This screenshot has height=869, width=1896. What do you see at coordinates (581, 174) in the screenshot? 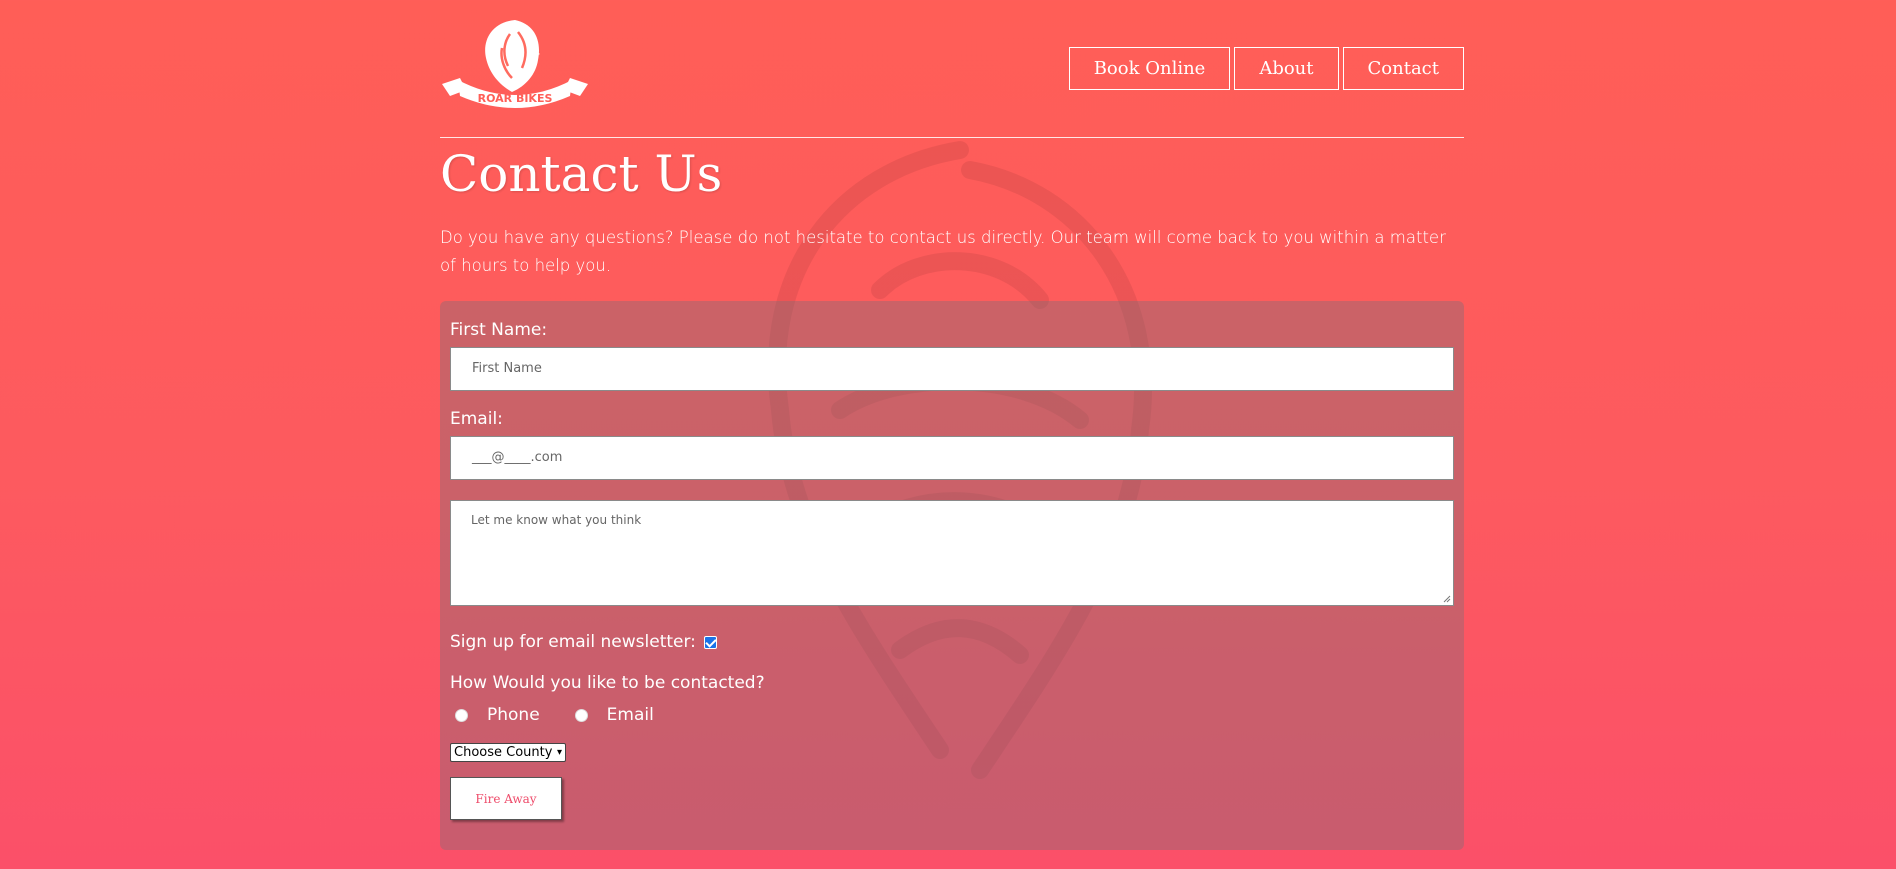
I see `page-title: Contact Us` at bounding box center [581, 174].